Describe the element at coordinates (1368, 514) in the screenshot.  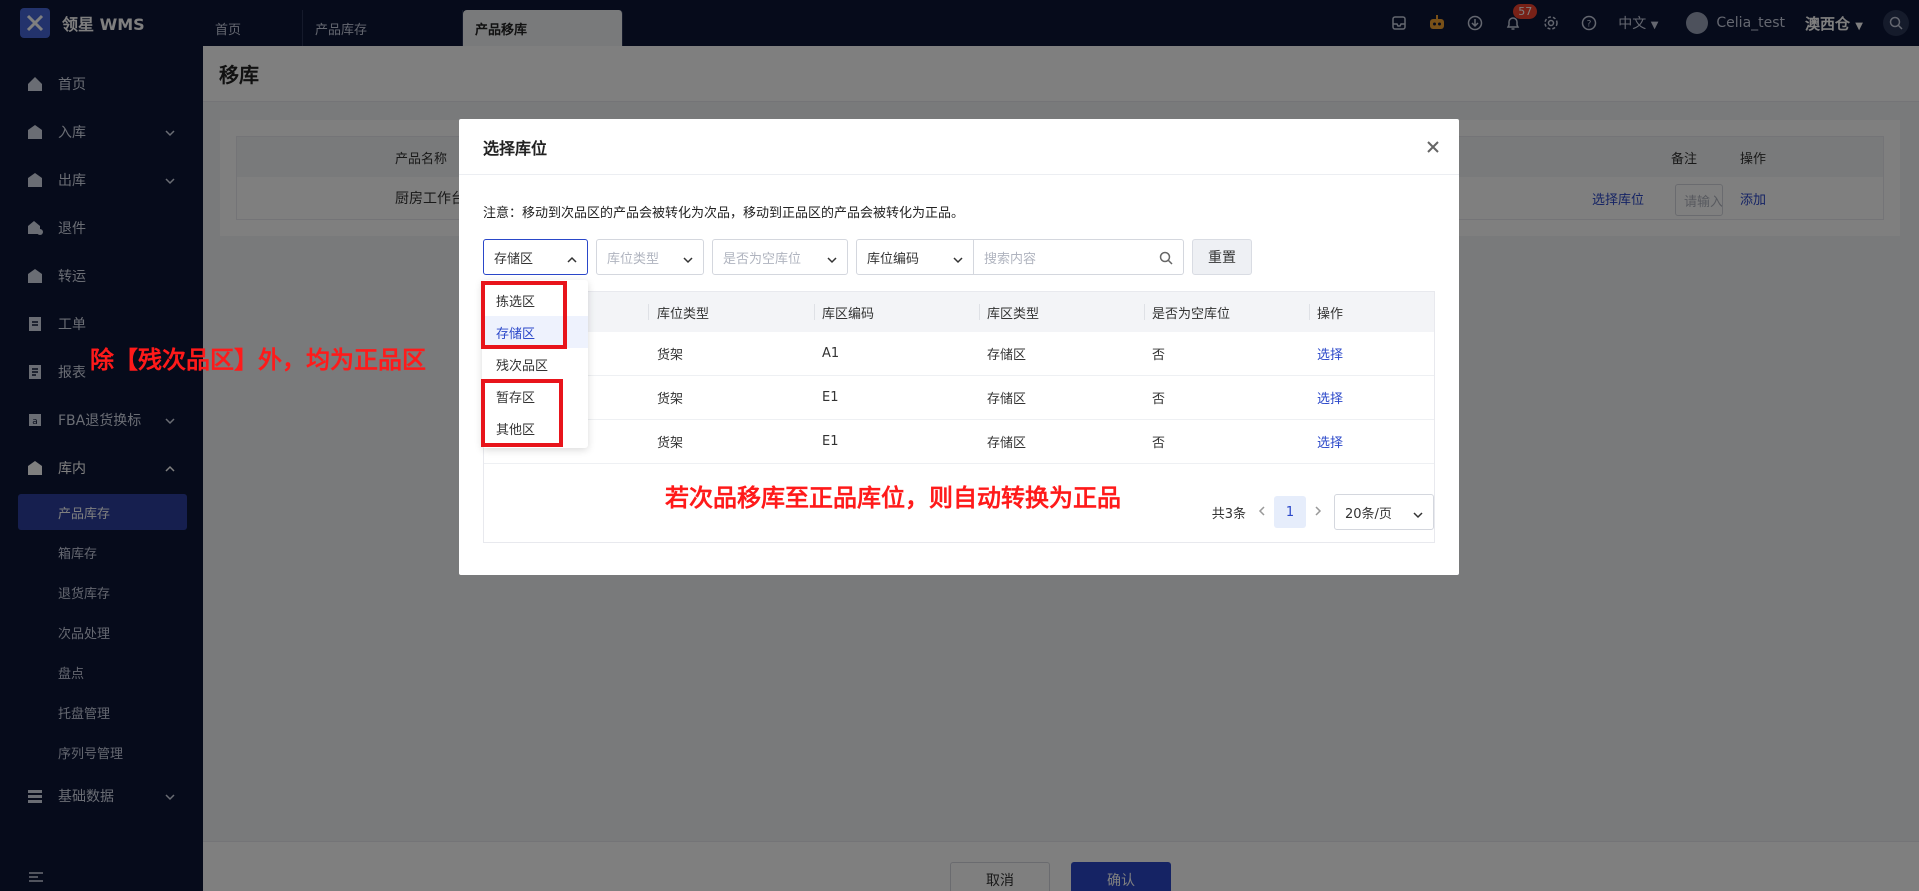
I see `page-size-value: 20条/页` at that location.